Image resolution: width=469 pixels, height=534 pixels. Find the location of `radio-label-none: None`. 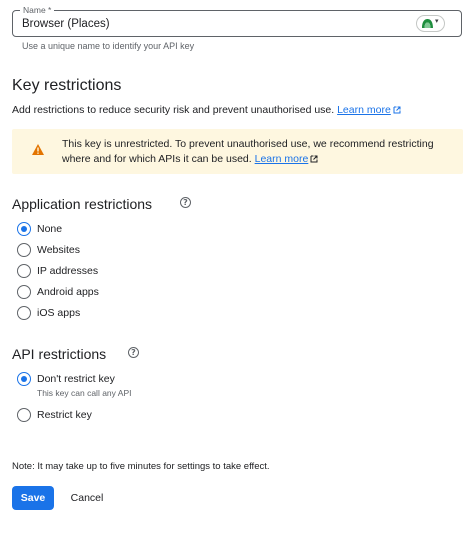

radio-label-none: None is located at coordinates (50, 229).